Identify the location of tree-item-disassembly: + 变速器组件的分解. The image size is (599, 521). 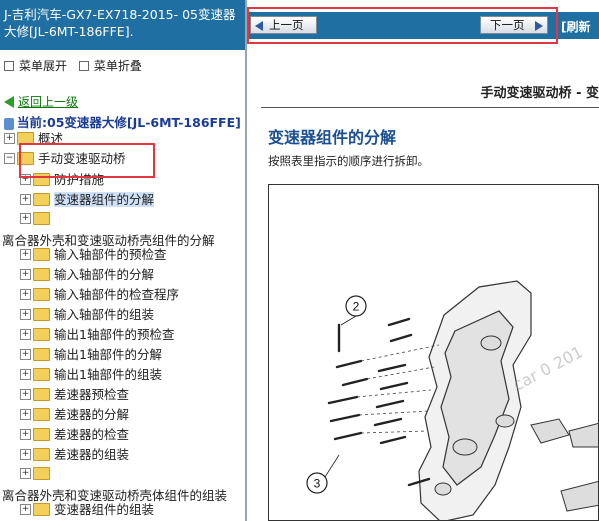
(87, 200).